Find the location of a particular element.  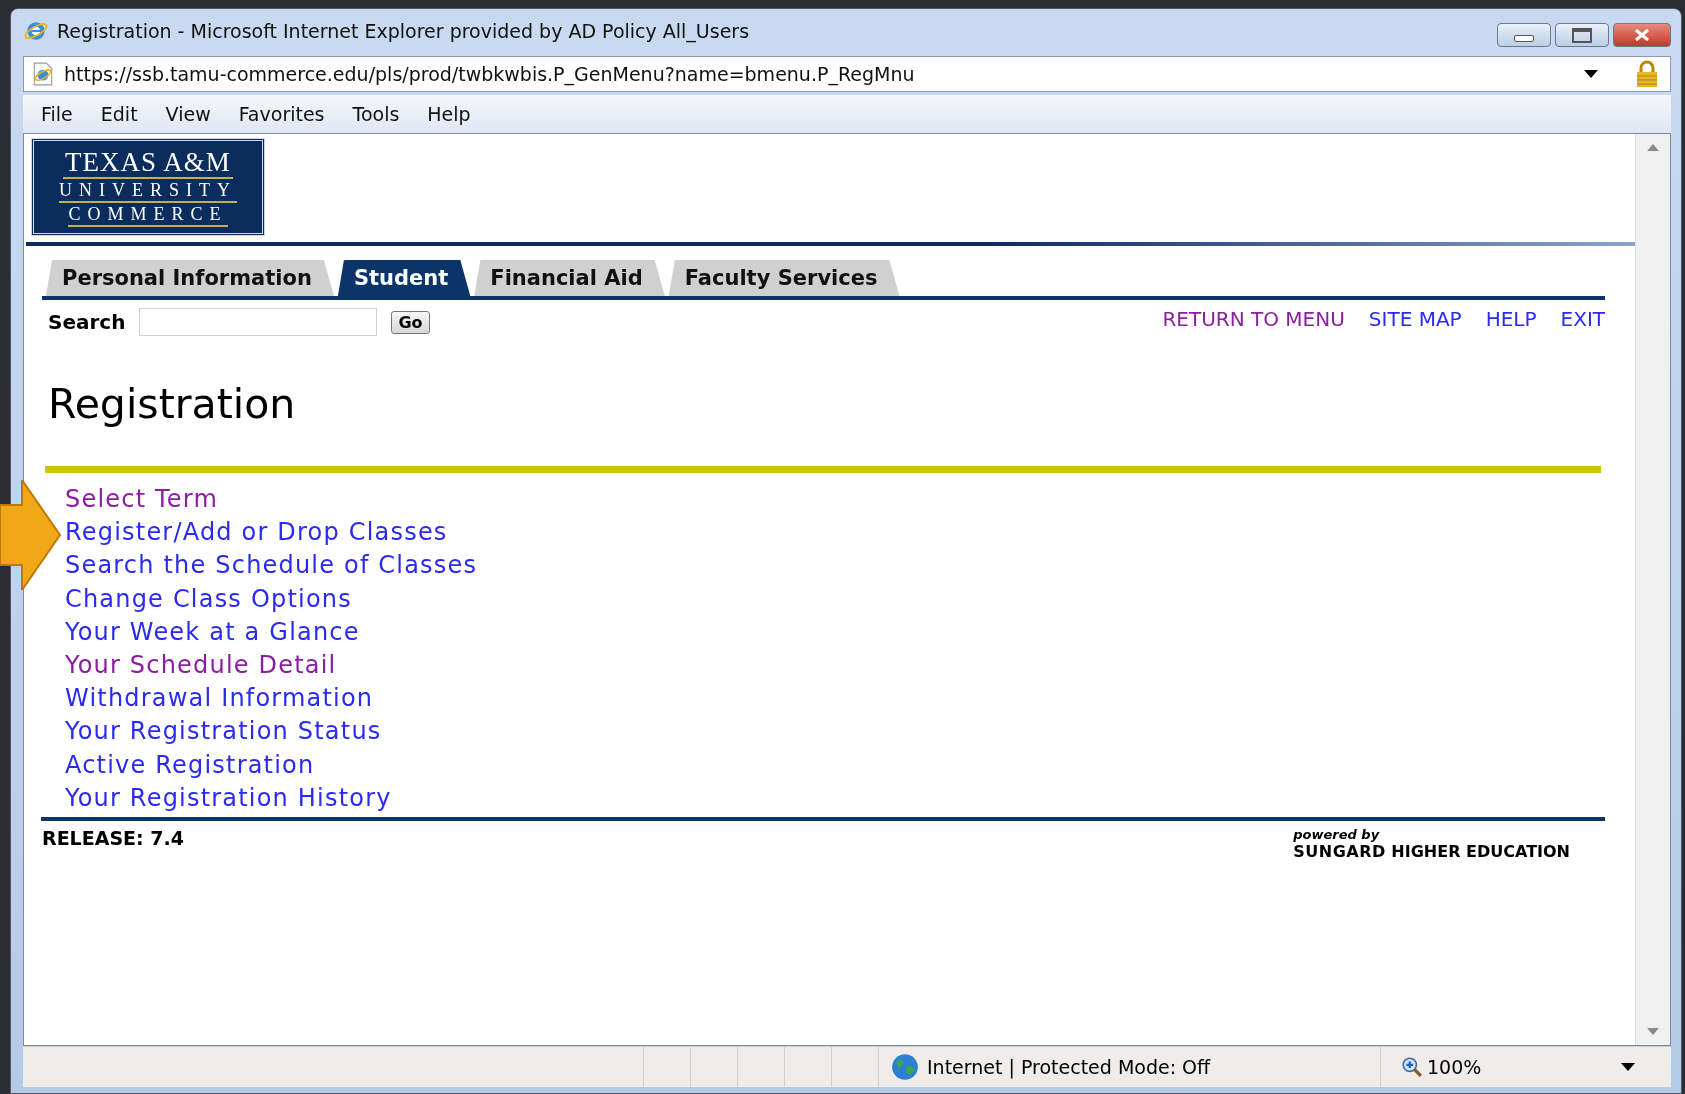

close-button is located at coordinates (1642, 35).